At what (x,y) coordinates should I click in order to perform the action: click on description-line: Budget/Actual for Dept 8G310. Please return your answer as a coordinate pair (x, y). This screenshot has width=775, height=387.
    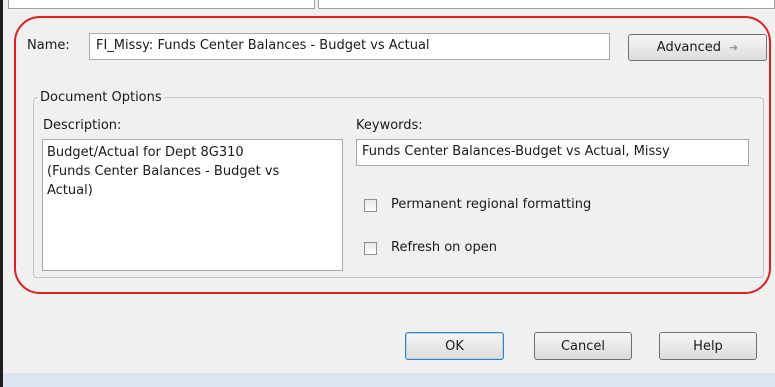
    Looking at the image, I should click on (145, 152).